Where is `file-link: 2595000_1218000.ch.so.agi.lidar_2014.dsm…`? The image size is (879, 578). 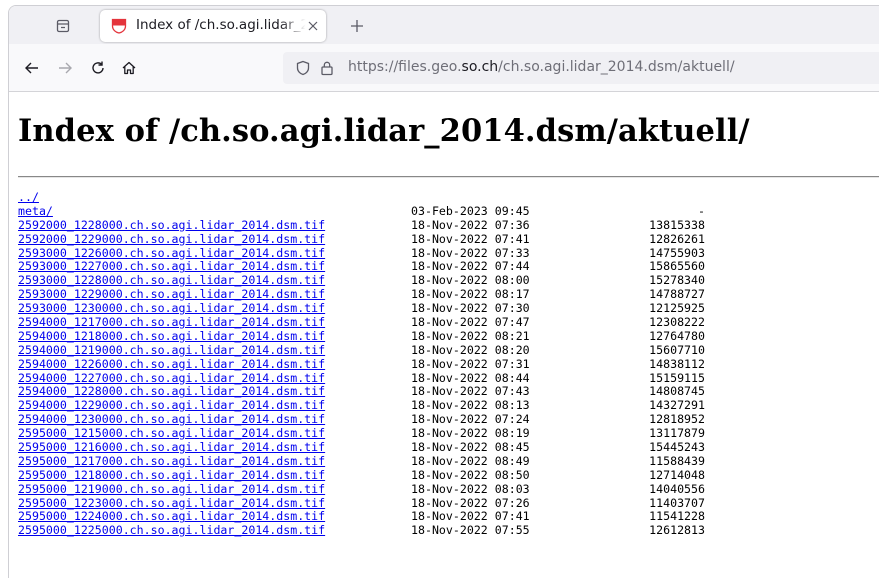 file-link: 2595000_1218000.ch.so.agi.lidar_2014.dsm… is located at coordinates (171, 475).